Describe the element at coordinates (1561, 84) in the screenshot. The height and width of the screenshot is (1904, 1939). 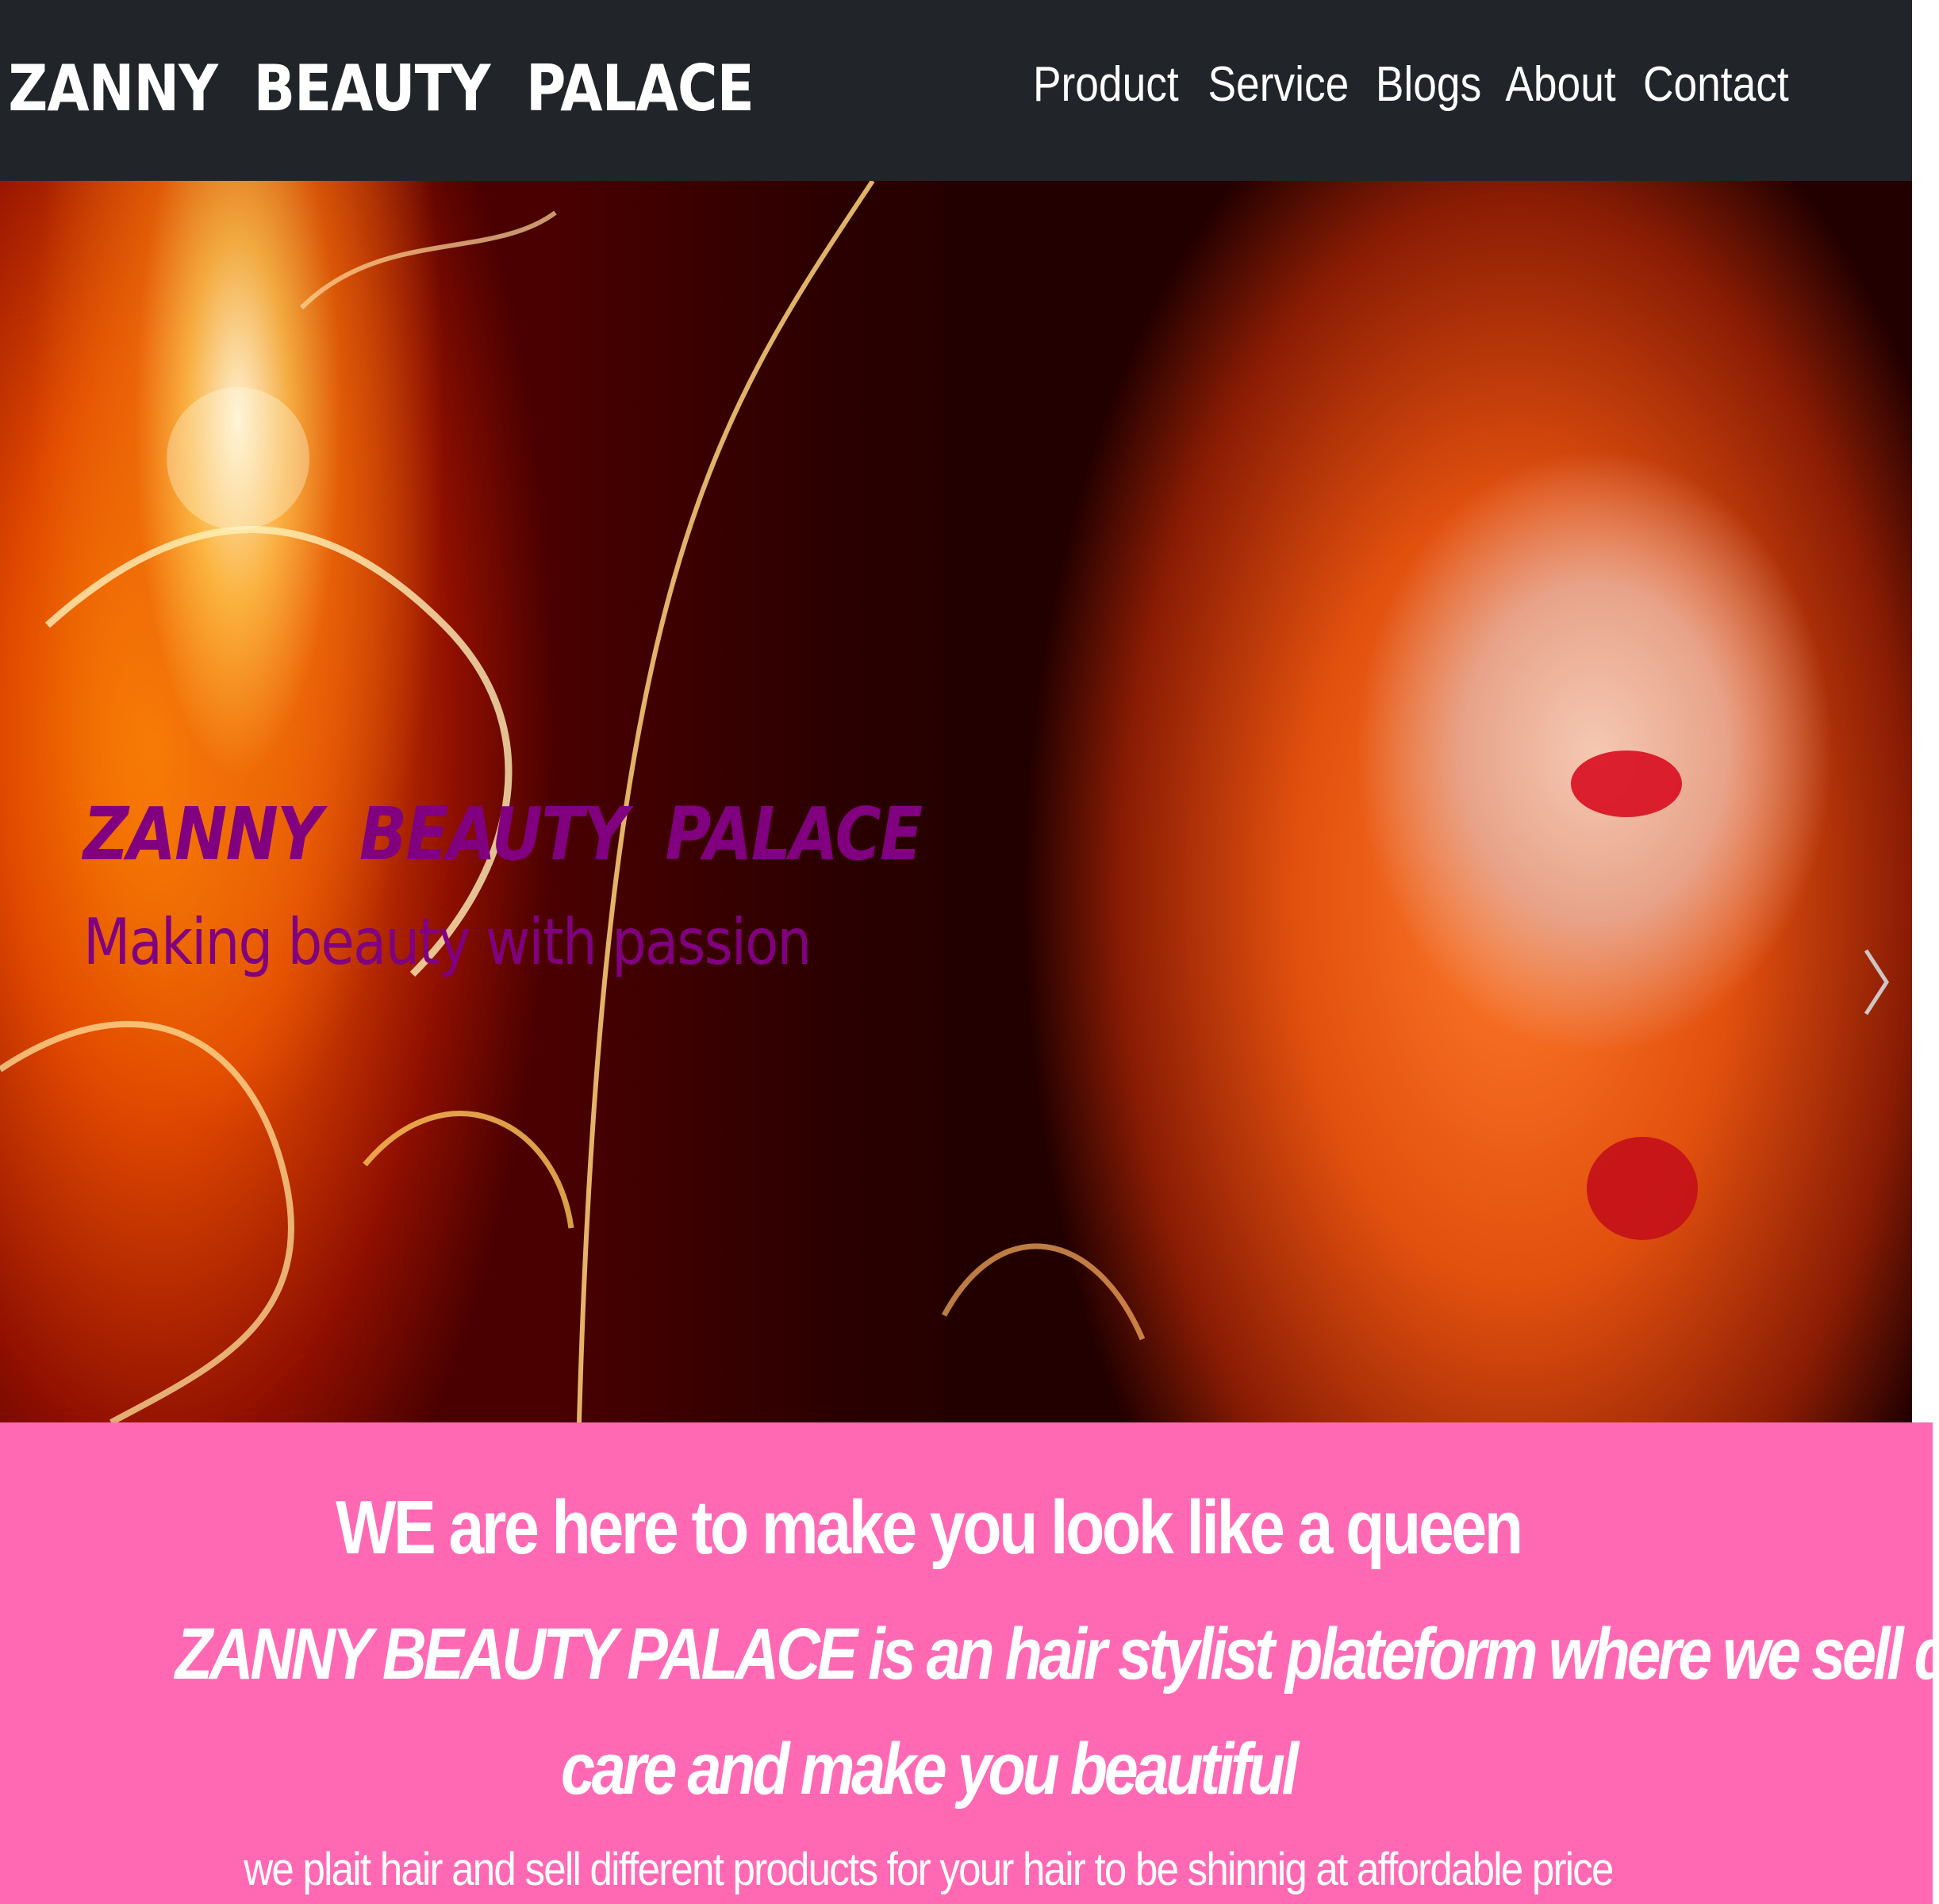
I see `nav-link-about: About` at that location.